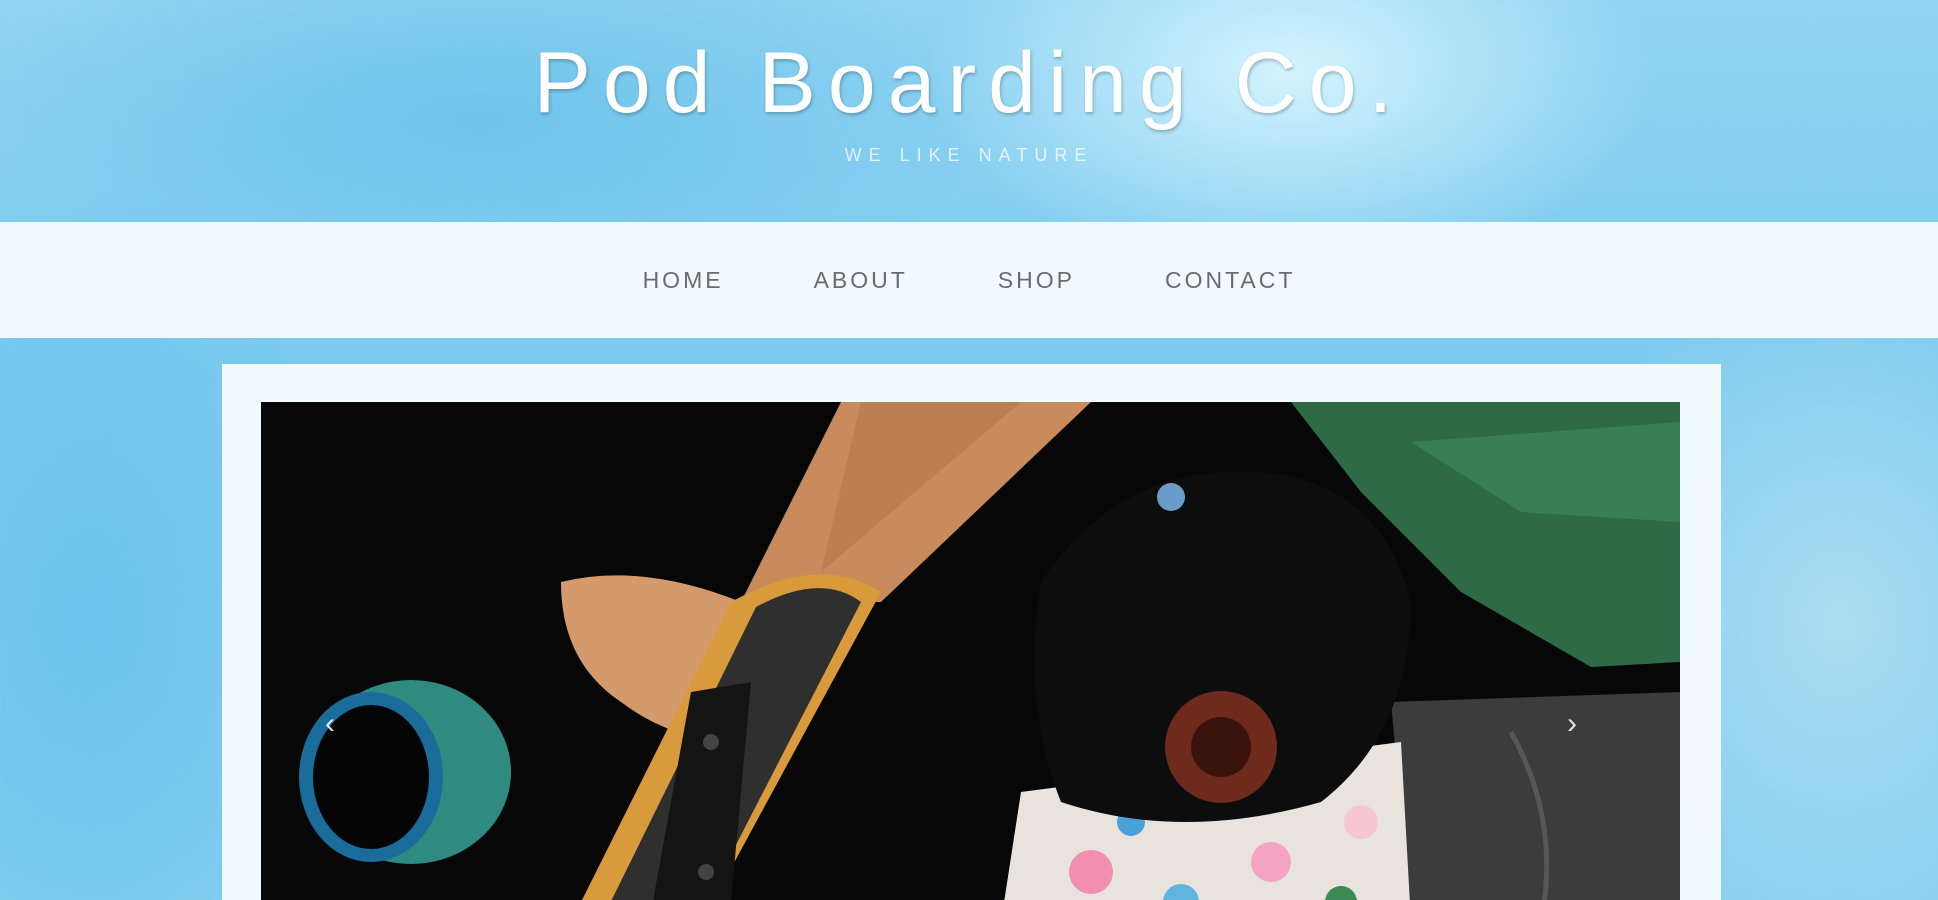  I want to click on slider-prev-button: ‹, so click(330, 724).